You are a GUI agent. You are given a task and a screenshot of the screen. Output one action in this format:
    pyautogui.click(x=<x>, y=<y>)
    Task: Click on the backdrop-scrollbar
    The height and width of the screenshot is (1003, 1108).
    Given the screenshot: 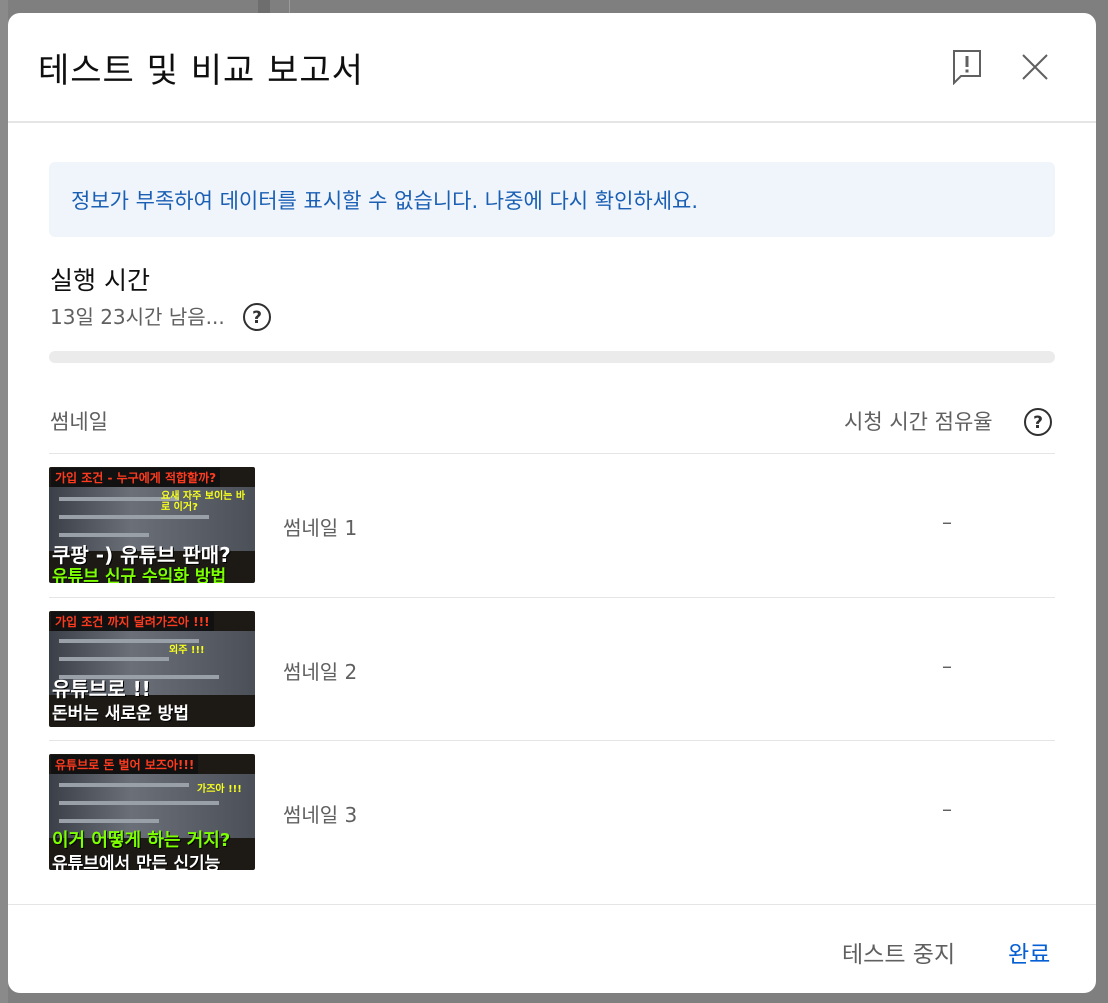 What is the action you would take?
    pyautogui.click(x=264, y=6)
    